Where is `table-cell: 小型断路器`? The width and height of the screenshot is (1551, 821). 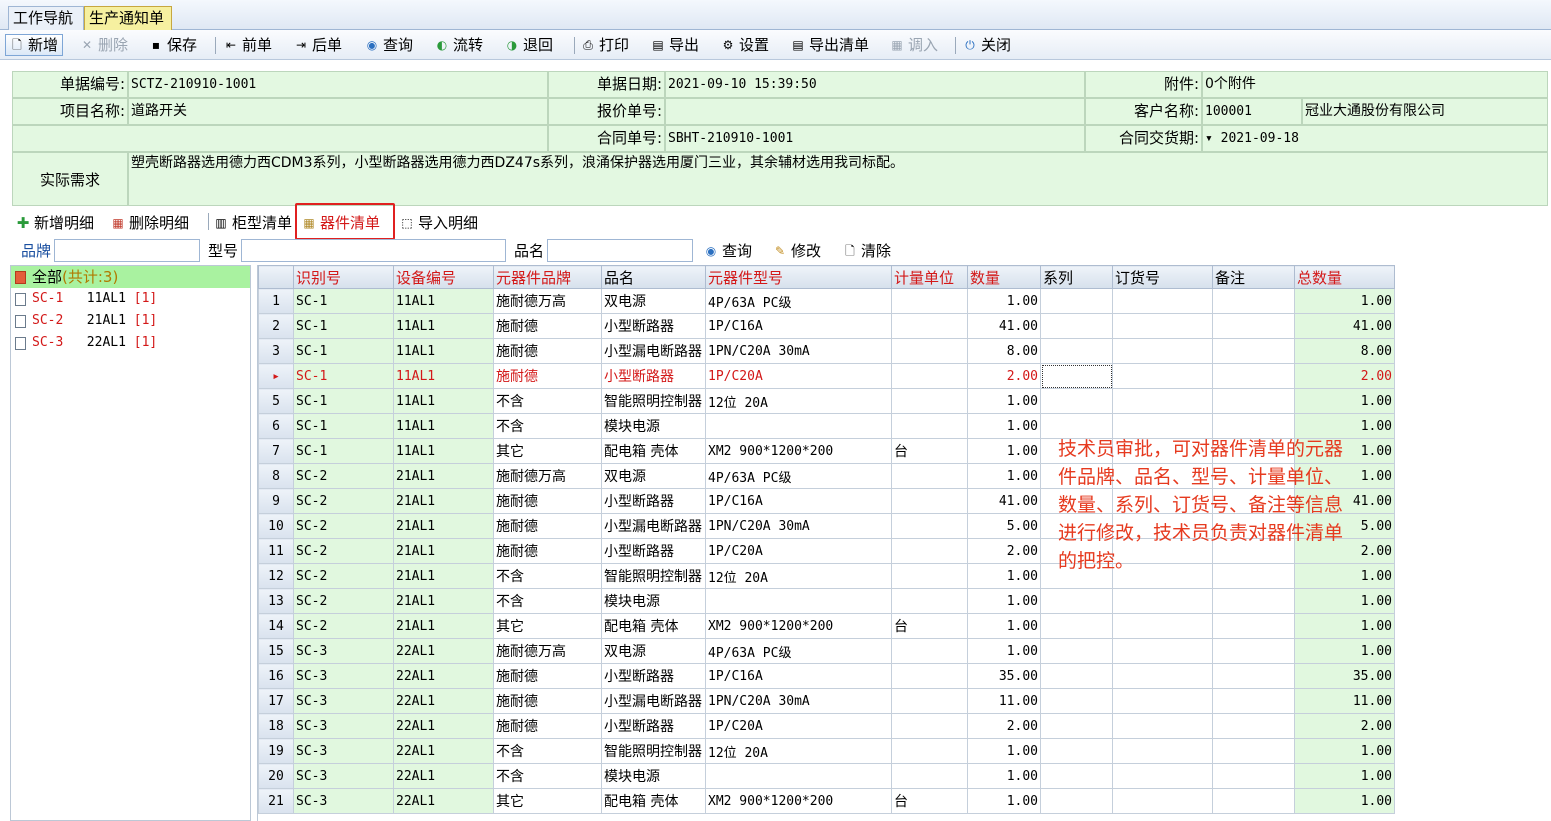
table-cell: 小型断路器 is located at coordinates (653, 376).